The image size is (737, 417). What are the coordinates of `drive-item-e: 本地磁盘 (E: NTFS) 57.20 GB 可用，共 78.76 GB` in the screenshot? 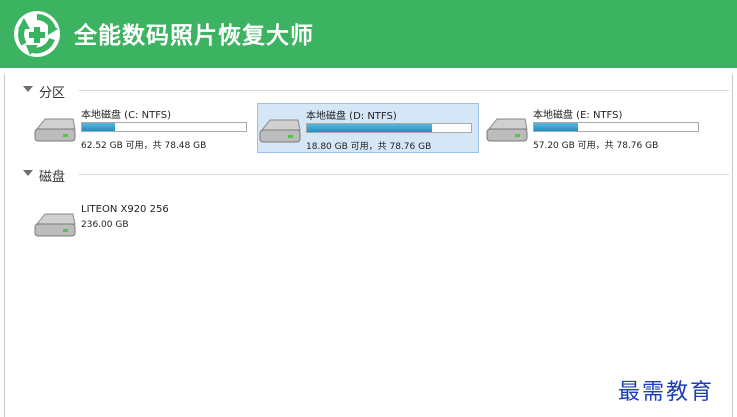 It's located at (596, 128).